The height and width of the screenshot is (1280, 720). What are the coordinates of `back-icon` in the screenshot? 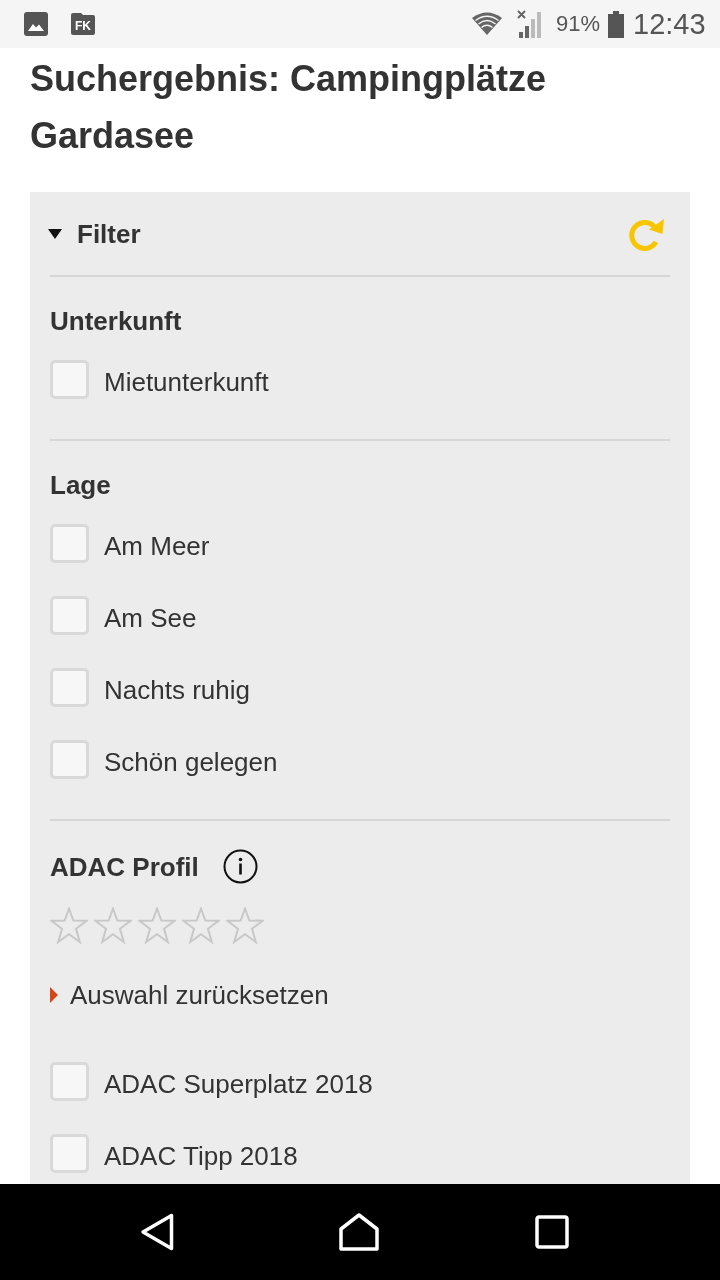 It's located at (157, 1232).